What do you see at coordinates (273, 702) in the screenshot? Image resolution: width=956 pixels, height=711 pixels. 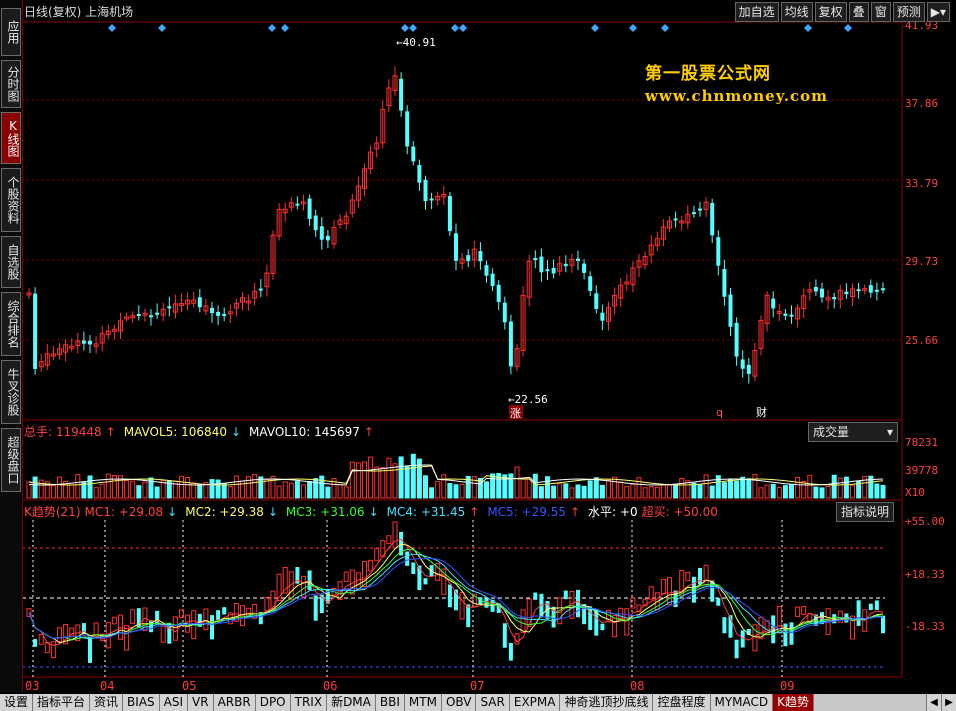 I see `tab-item: DPO` at bounding box center [273, 702].